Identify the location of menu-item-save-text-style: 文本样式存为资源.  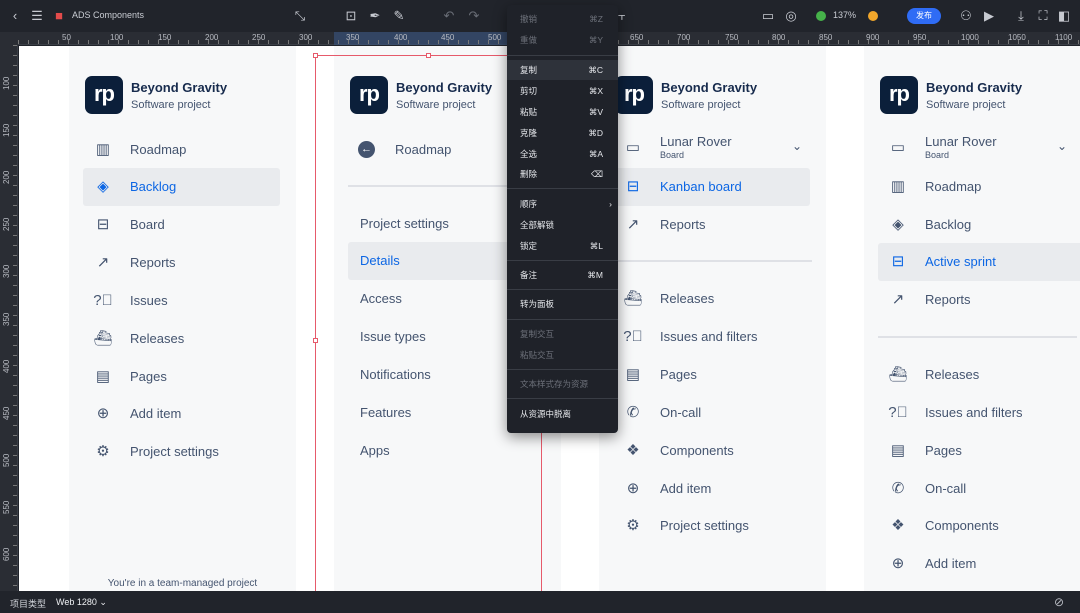
(562, 384).